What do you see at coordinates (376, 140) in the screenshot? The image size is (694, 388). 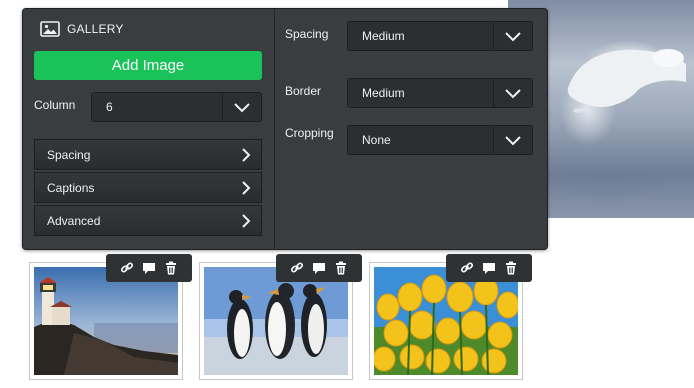 I see `cropping-select-value: None` at bounding box center [376, 140].